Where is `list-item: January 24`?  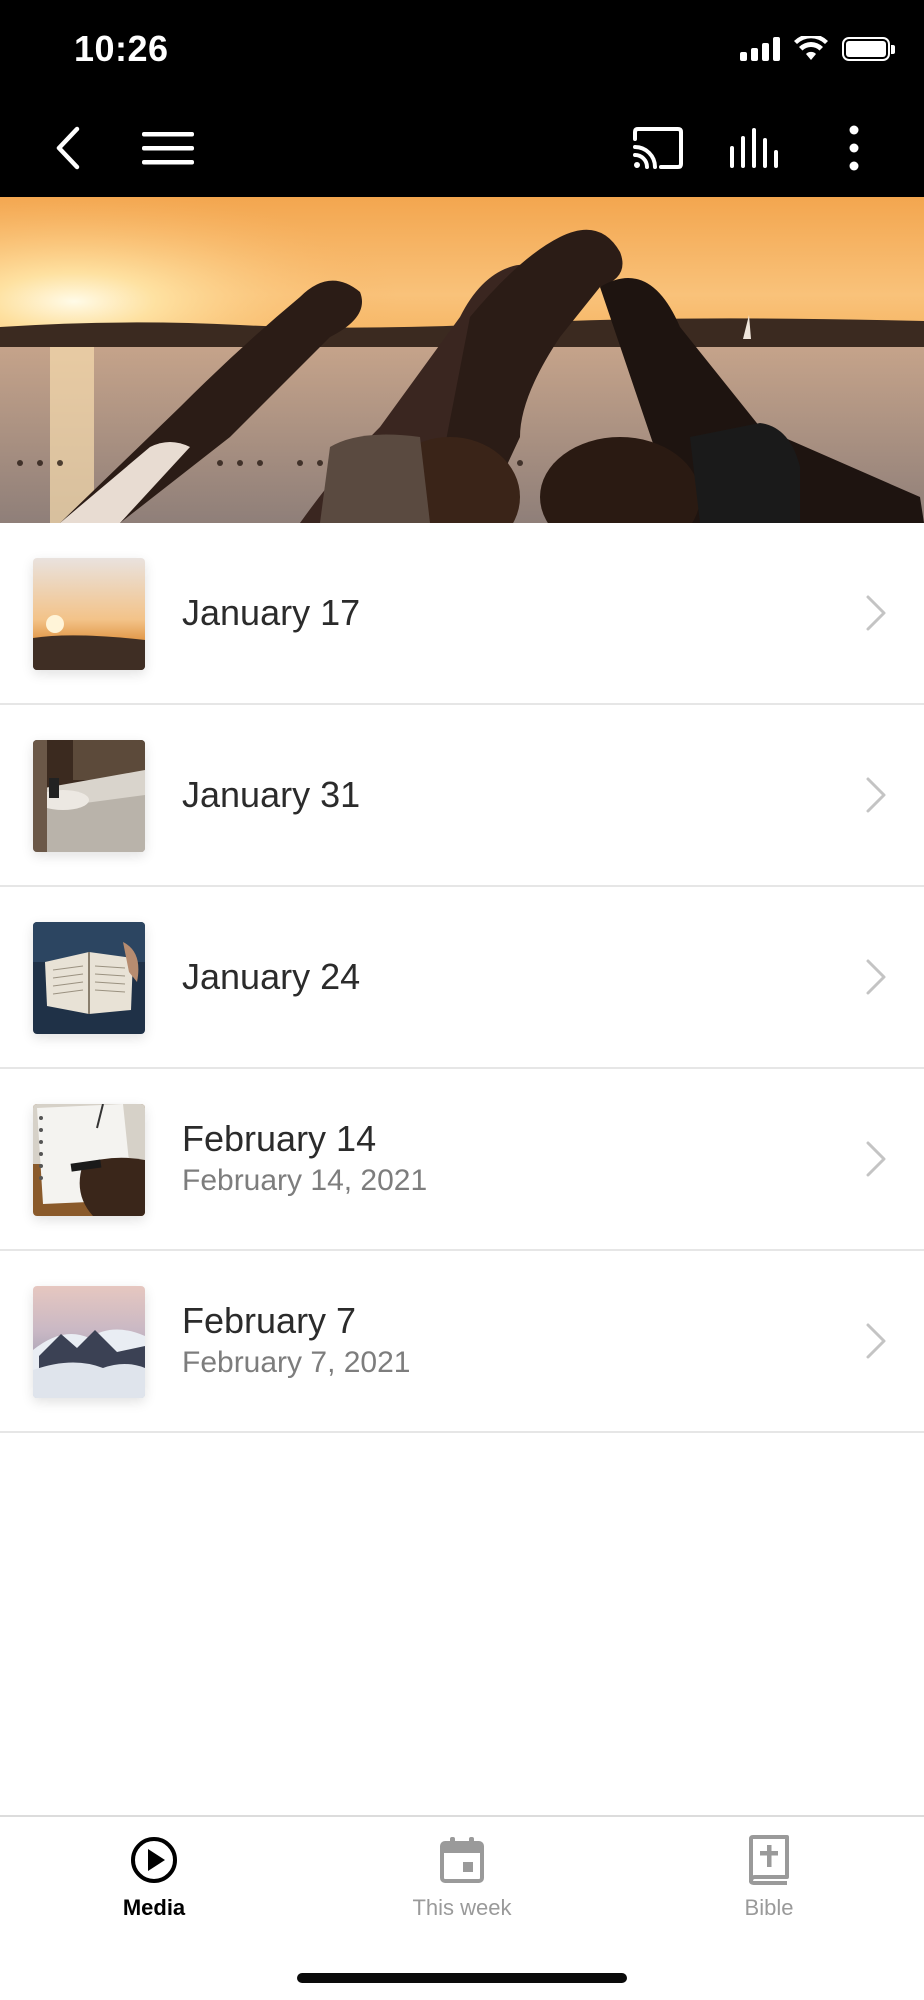 list-item: January 24 is located at coordinates (462, 978).